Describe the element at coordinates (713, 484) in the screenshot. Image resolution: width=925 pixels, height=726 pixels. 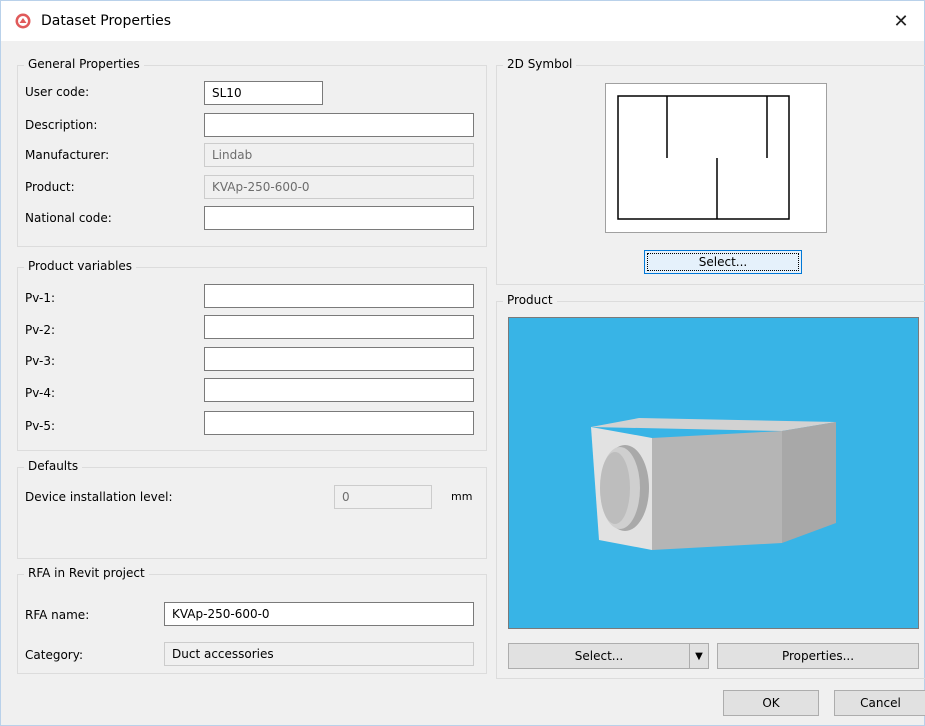
I see `product-3d-model` at that location.